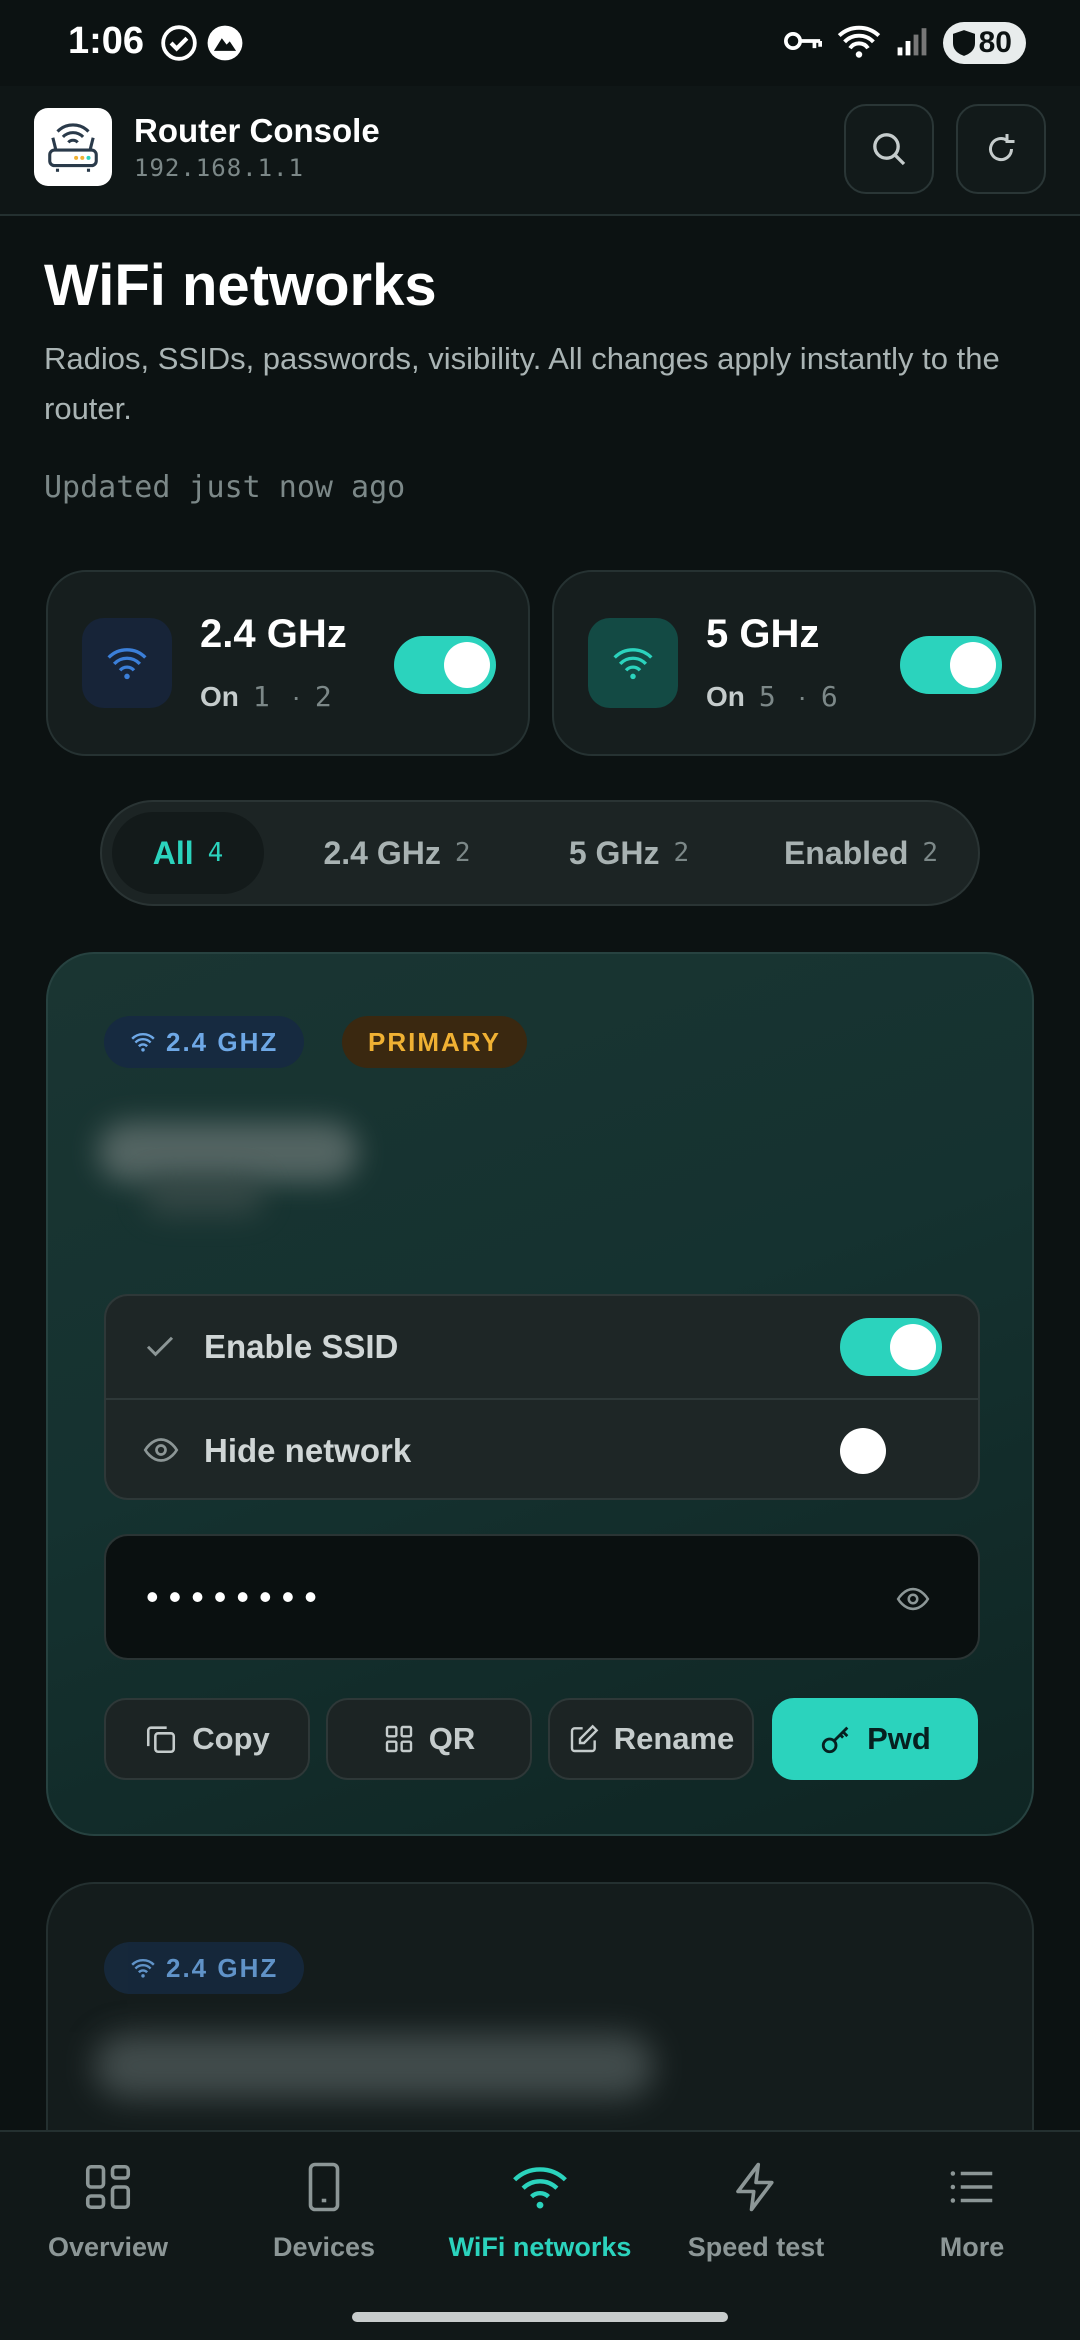 The image size is (1080, 2340). Describe the element at coordinates (288, 663) in the screenshot. I see `radio-card-2-4ghz: 2.4 GHz On 1 · 2` at that location.